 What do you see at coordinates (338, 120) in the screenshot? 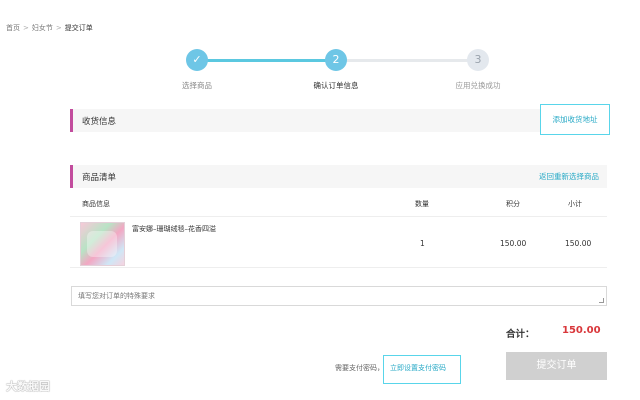
I see `shipping-info-header: 收货信息` at bounding box center [338, 120].